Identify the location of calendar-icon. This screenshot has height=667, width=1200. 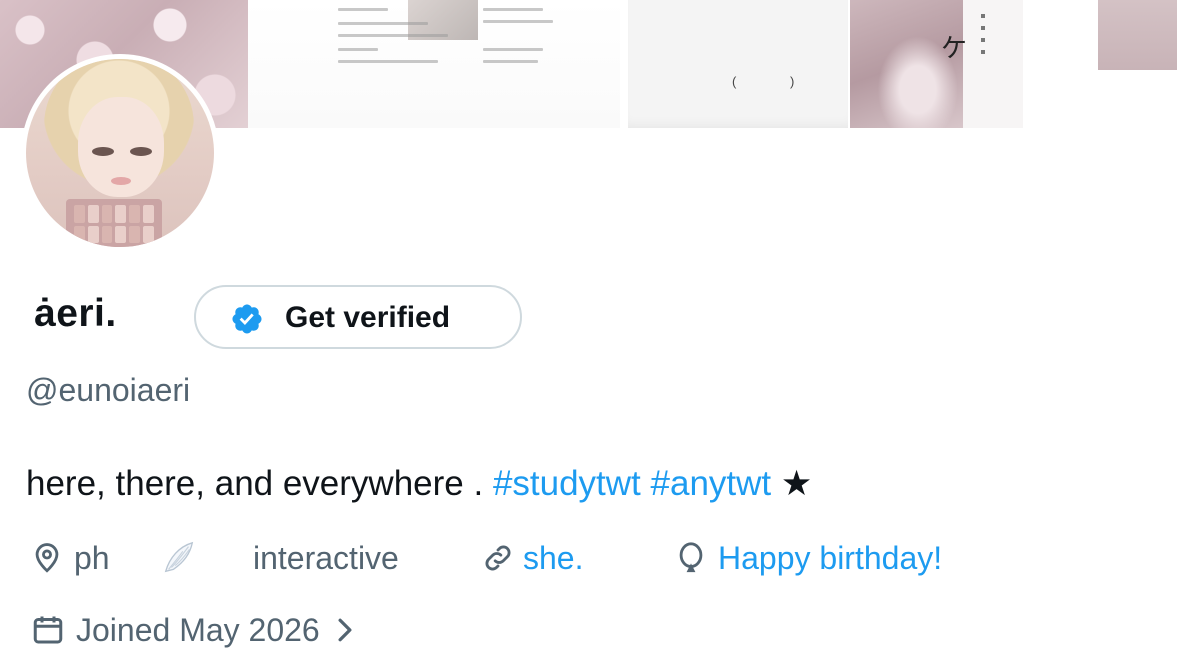
(48, 630).